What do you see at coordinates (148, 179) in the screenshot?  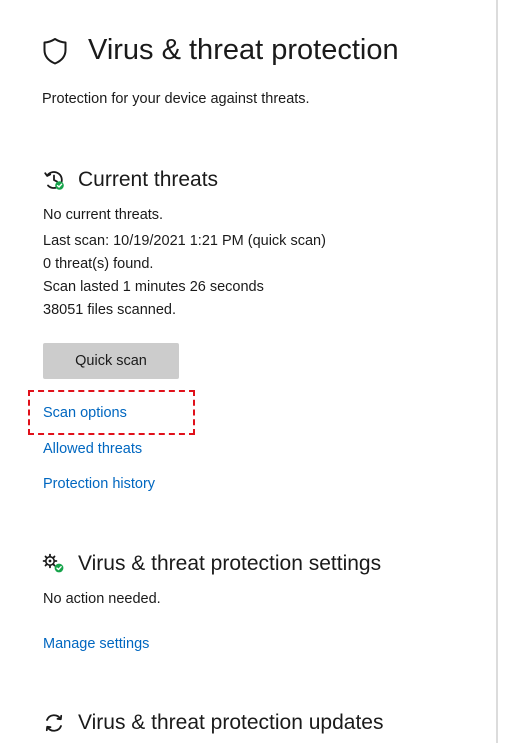 I see `current-threats-title: Current threats` at bounding box center [148, 179].